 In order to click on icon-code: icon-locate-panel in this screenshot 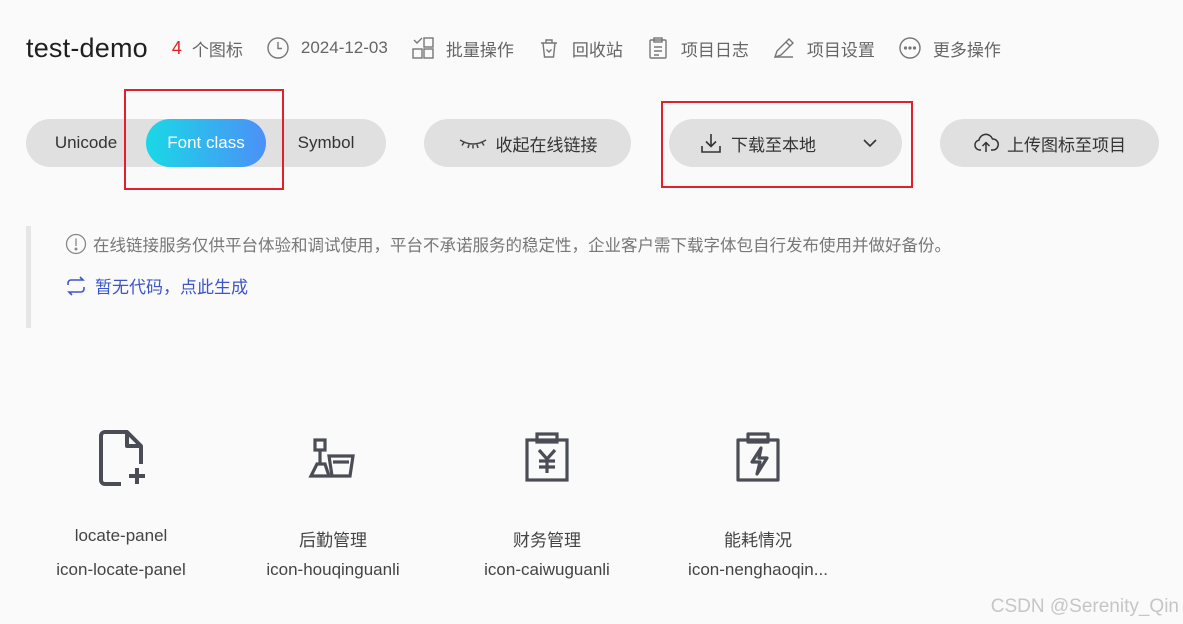, I will do `click(121, 569)`.